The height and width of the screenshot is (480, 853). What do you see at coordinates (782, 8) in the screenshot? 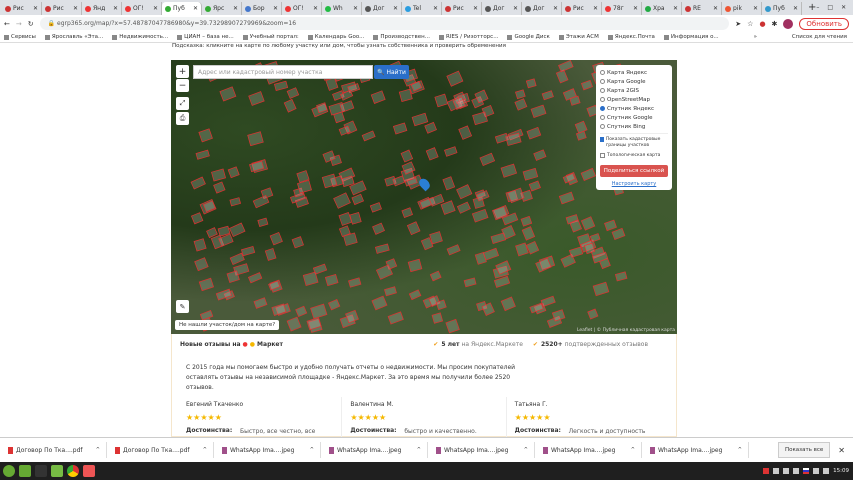
I see `tab: Пуб ✕` at bounding box center [782, 8].